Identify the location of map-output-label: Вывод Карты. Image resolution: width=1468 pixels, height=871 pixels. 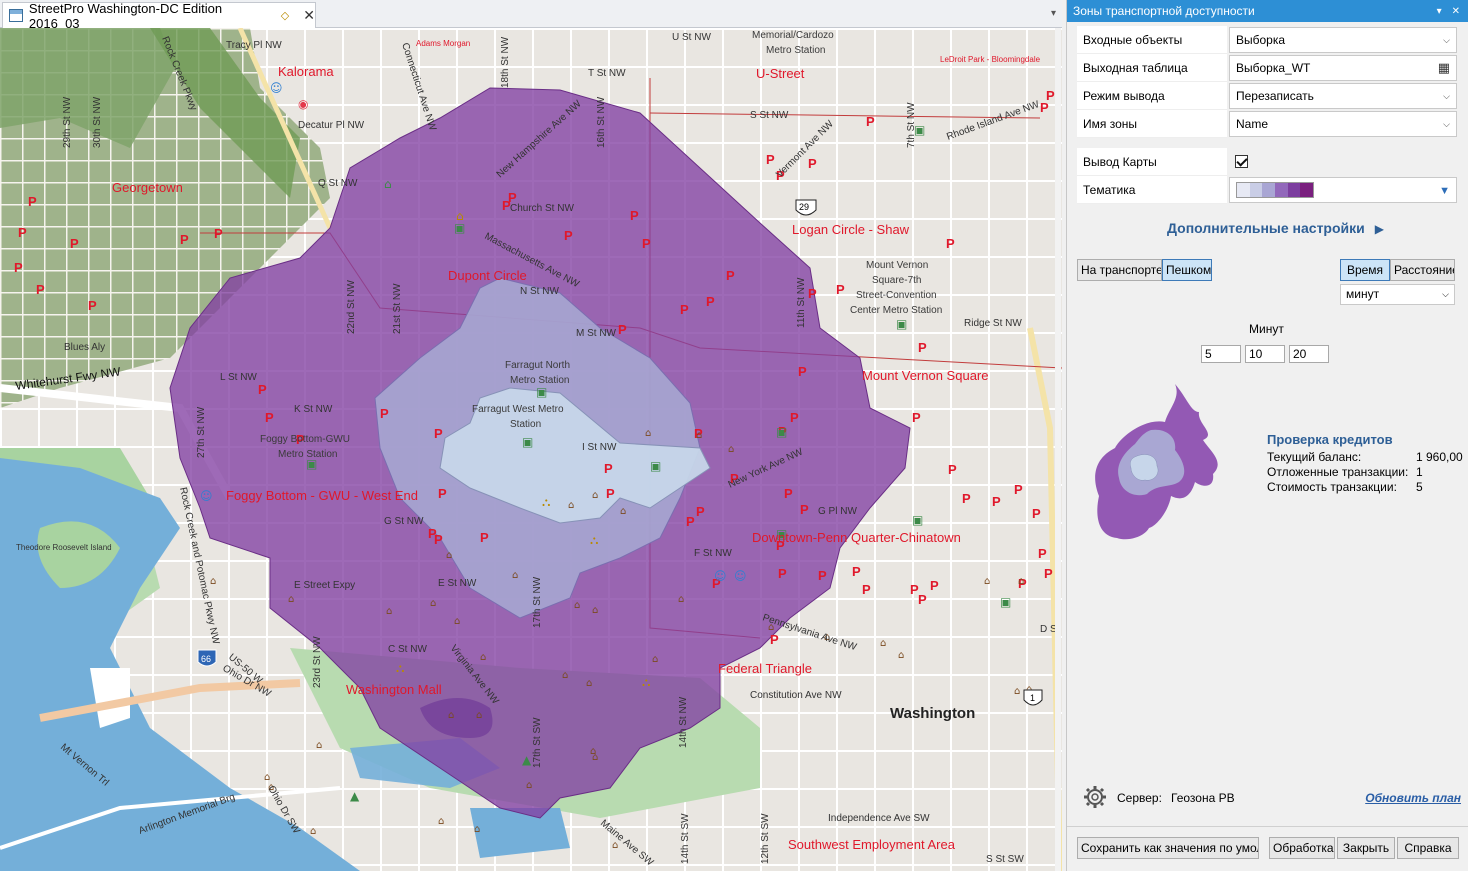
(1152, 162).